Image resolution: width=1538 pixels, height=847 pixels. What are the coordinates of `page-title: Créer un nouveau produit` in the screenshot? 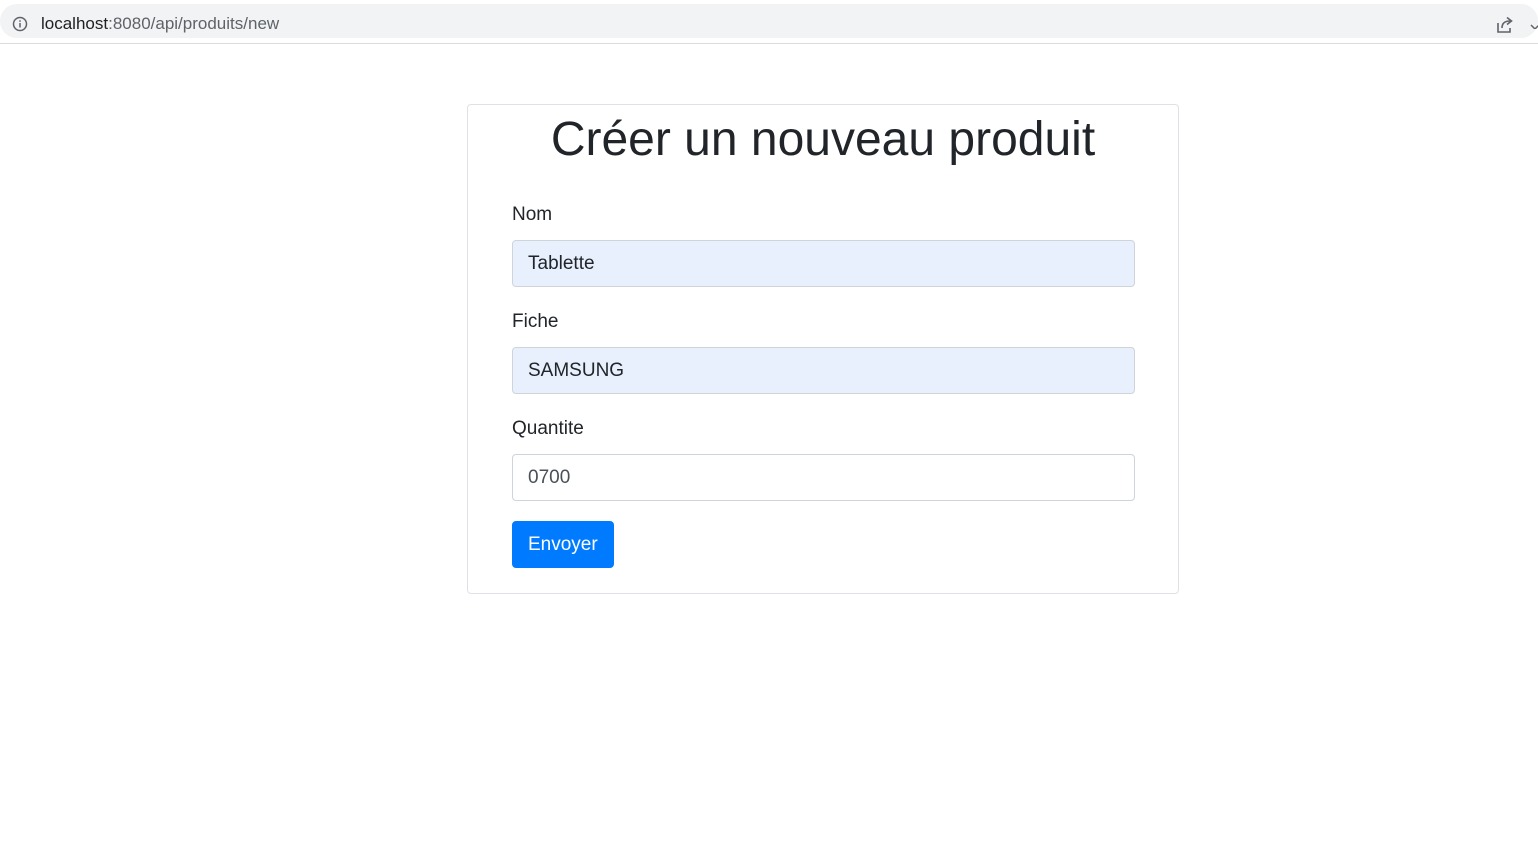 It's located at (823, 139).